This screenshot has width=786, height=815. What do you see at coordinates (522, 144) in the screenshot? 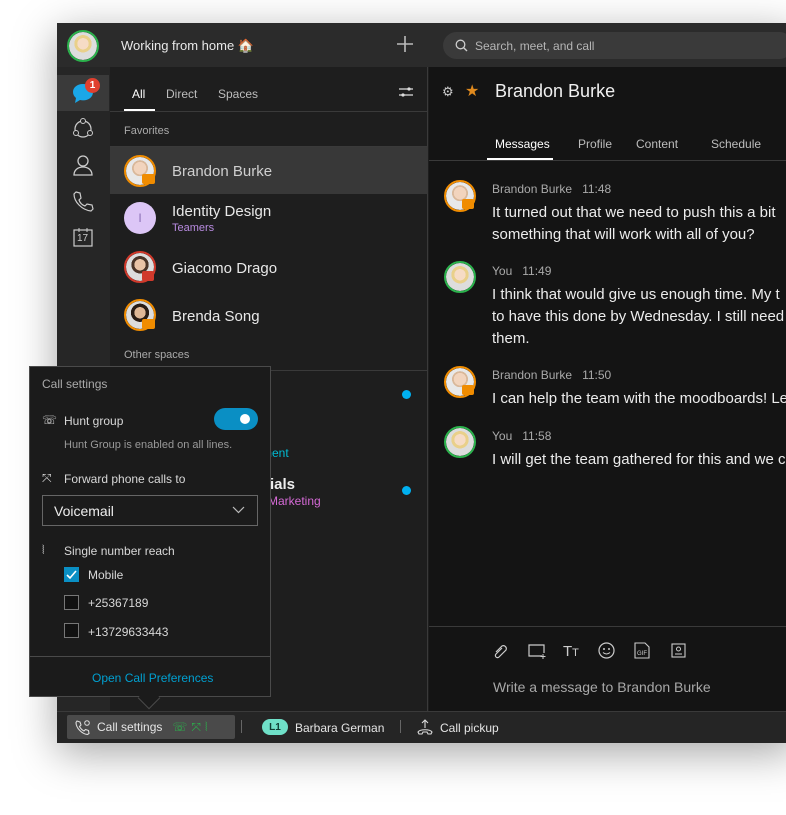
I see `tab-messages: Messages` at bounding box center [522, 144].